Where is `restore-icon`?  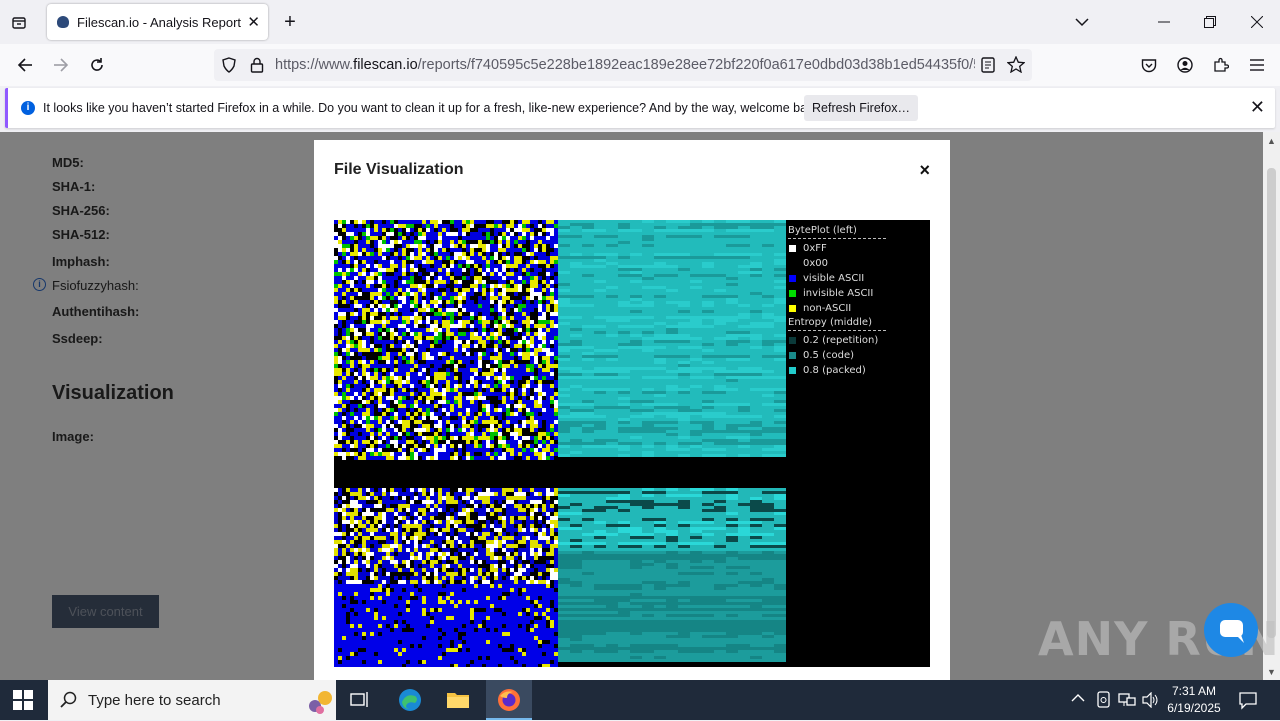 restore-icon is located at coordinates (1210, 22).